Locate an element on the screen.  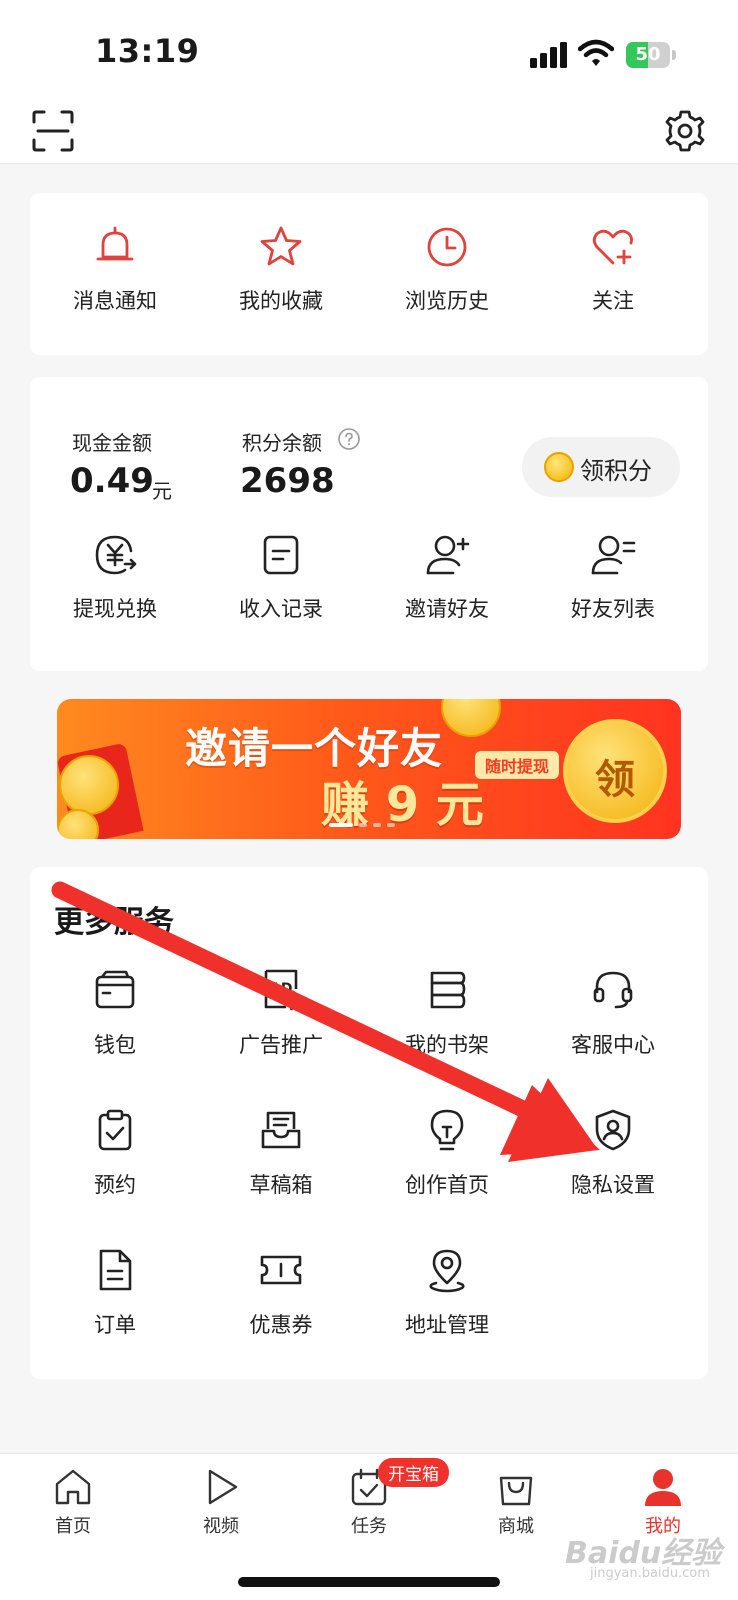
help-icon is located at coordinates (349, 439).